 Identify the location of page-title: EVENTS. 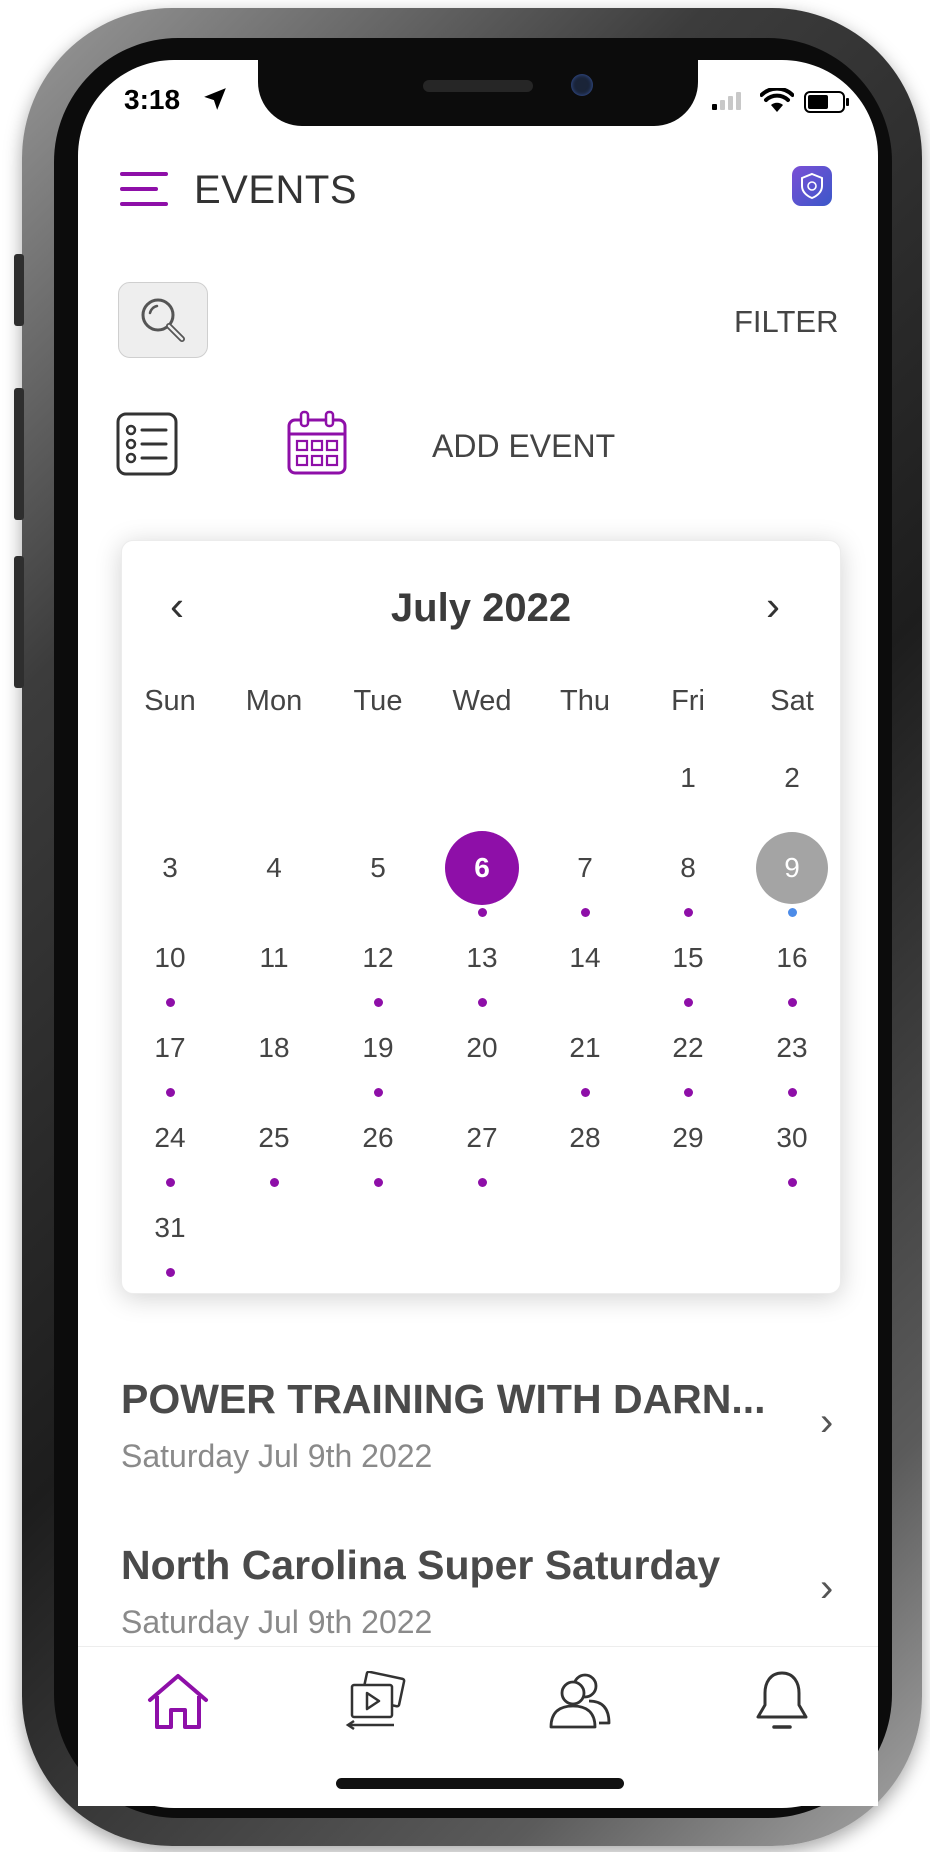
(276, 190).